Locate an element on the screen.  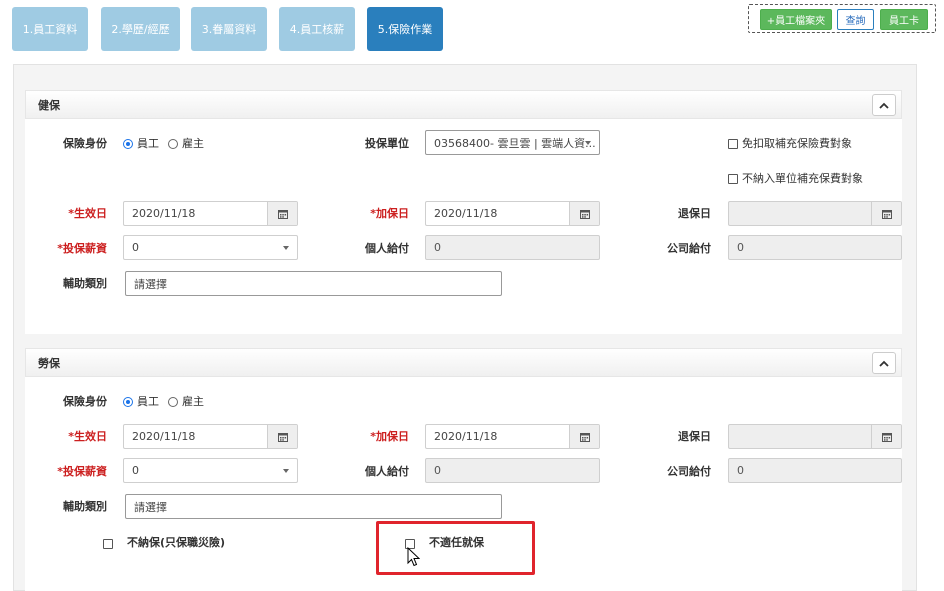
tab-employee-data: 1.員工資料 is located at coordinates (50, 29).